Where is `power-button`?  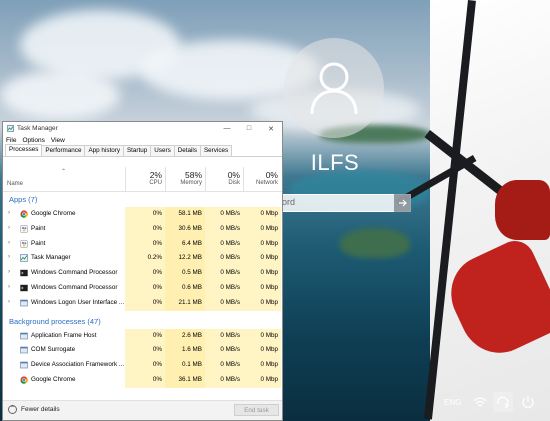 power-button is located at coordinates (528, 402).